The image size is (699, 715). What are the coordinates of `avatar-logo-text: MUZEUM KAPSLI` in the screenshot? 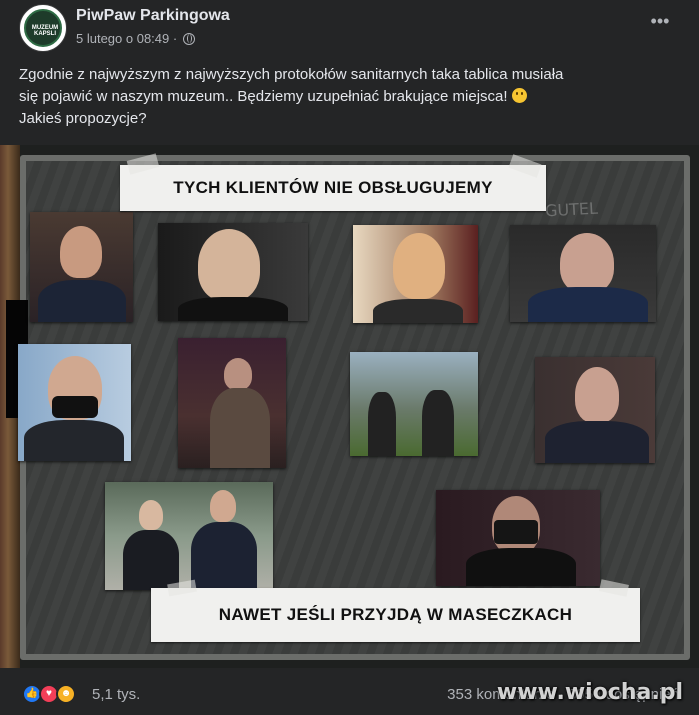 It's located at (45, 31).